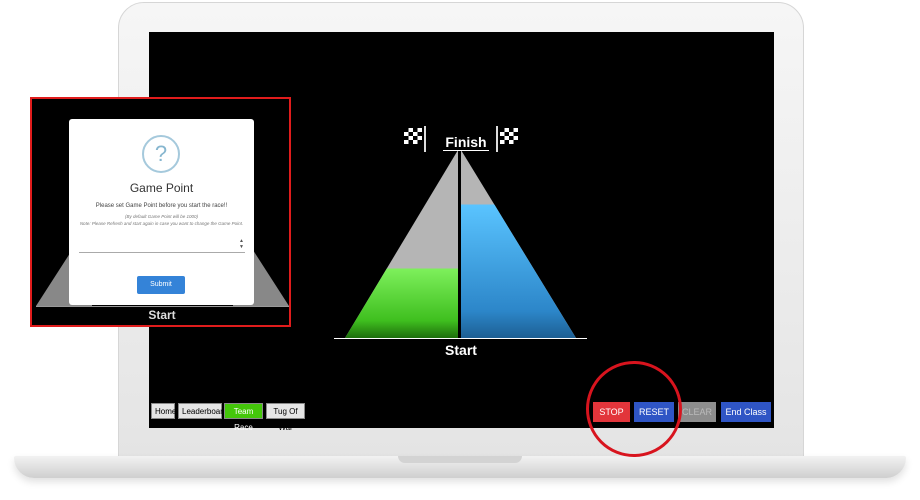 This screenshot has height=500, width=920. What do you see at coordinates (466, 142) in the screenshot?
I see `finish-label: Finish` at bounding box center [466, 142].